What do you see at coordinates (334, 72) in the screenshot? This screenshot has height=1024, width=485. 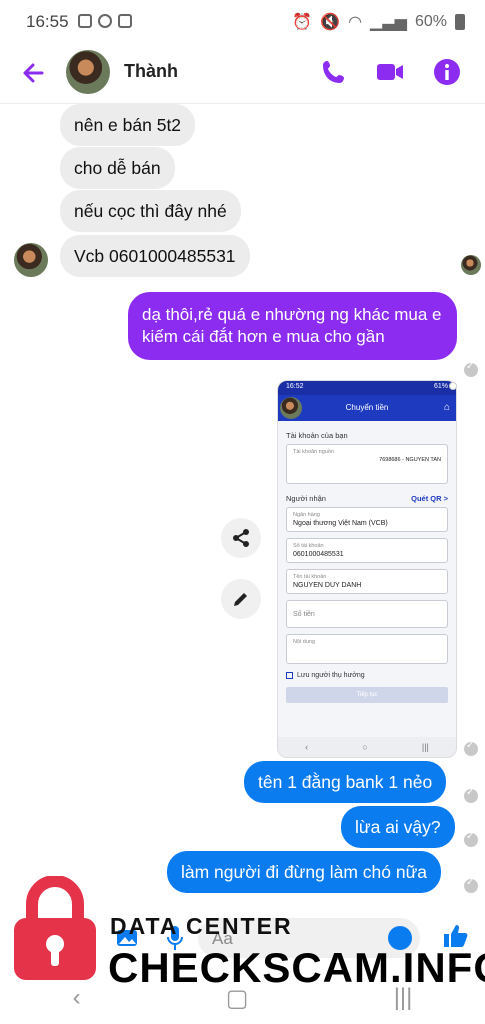 I see `phone-icon` at bounding box center [334, 72].